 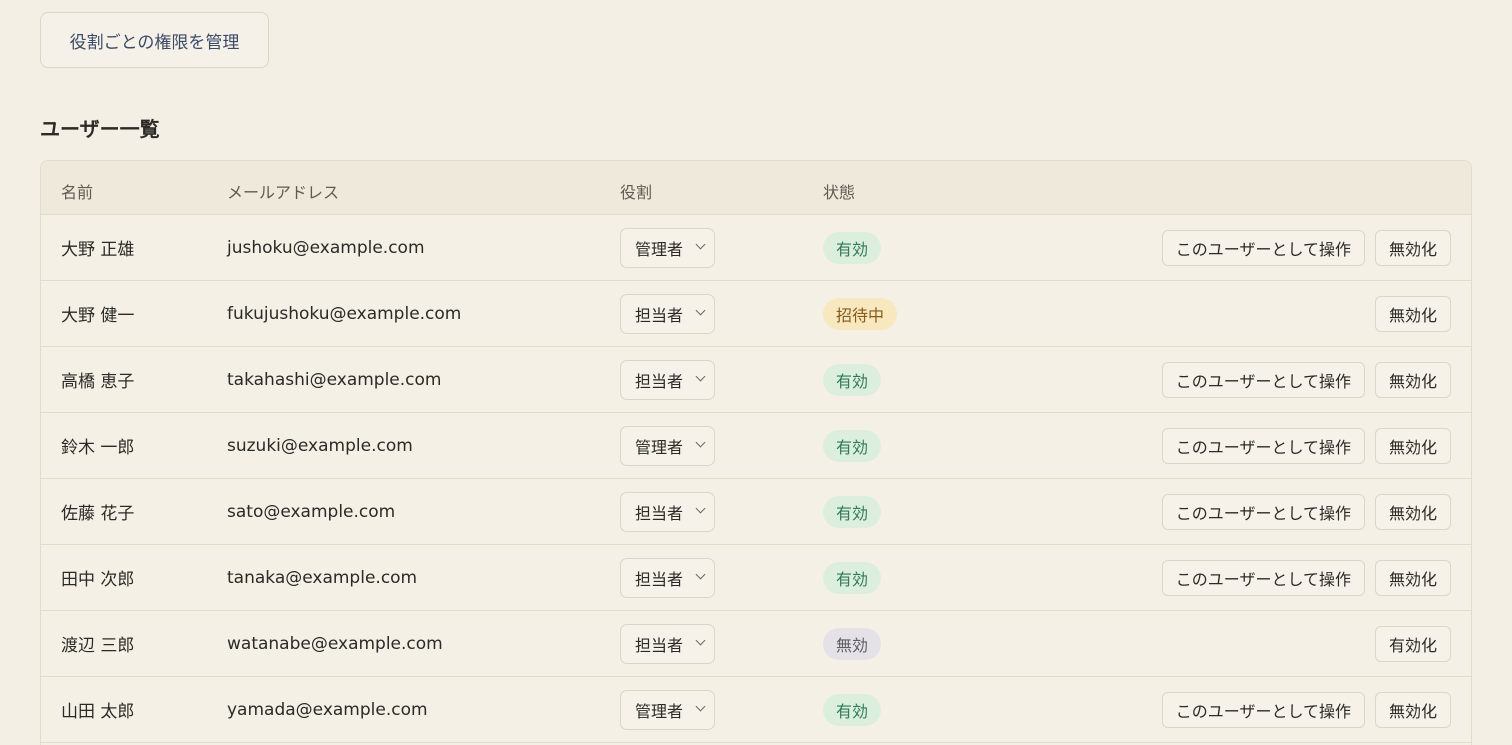 What do you see at coordinates (756, 314) in the screenshot?
I see `table-row: 大野 健一 fukujushoku@example.com 担当者 招待中 無効化` at bounding box center [756, 314].